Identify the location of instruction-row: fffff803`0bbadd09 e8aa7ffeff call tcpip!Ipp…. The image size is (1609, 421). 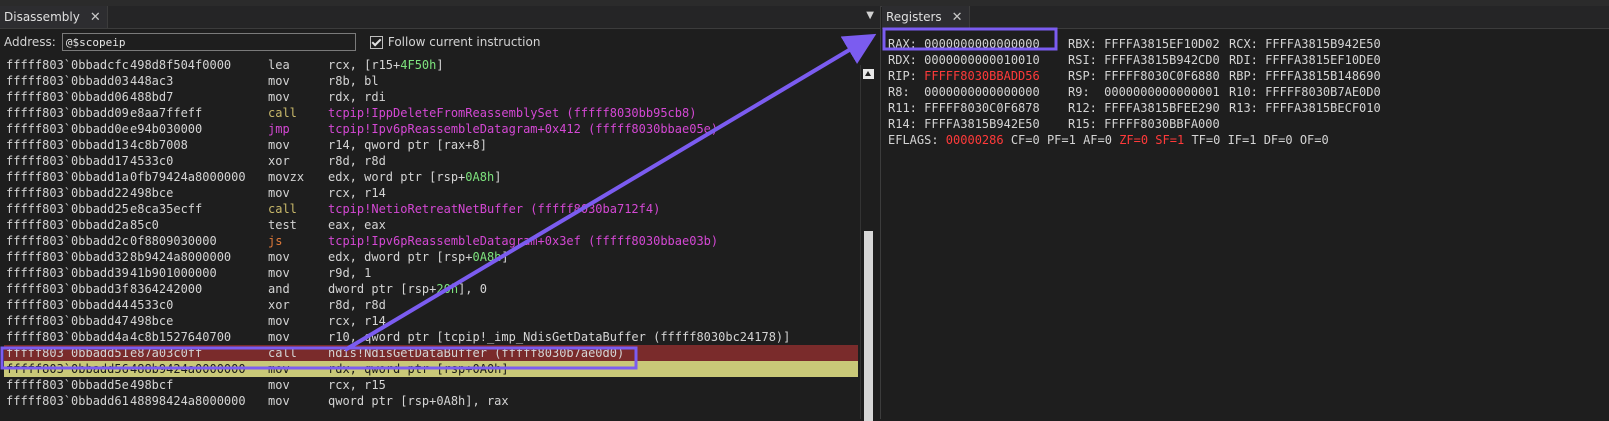
(431, 113).